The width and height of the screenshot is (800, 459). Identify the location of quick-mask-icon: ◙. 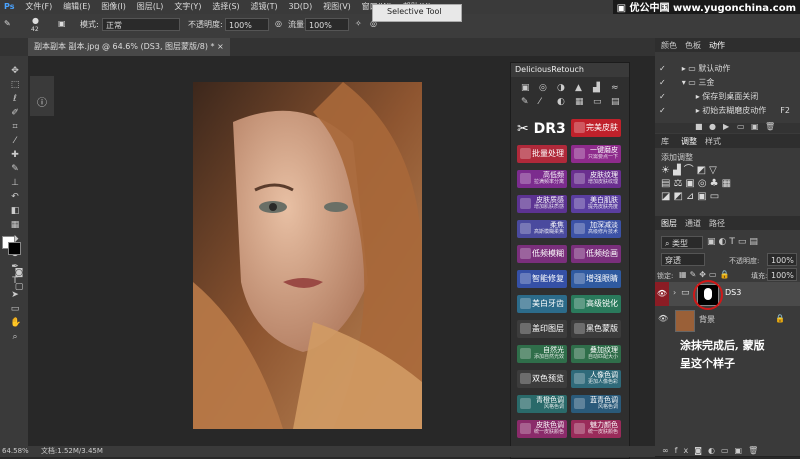
(19, 273).